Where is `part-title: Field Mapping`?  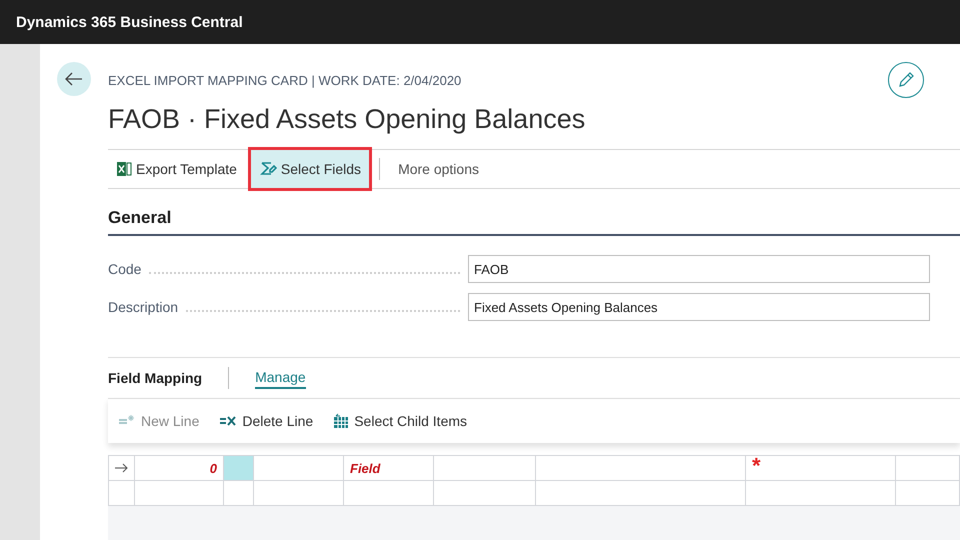 part-title: Field Mapping is located at coordinates (155, 378).